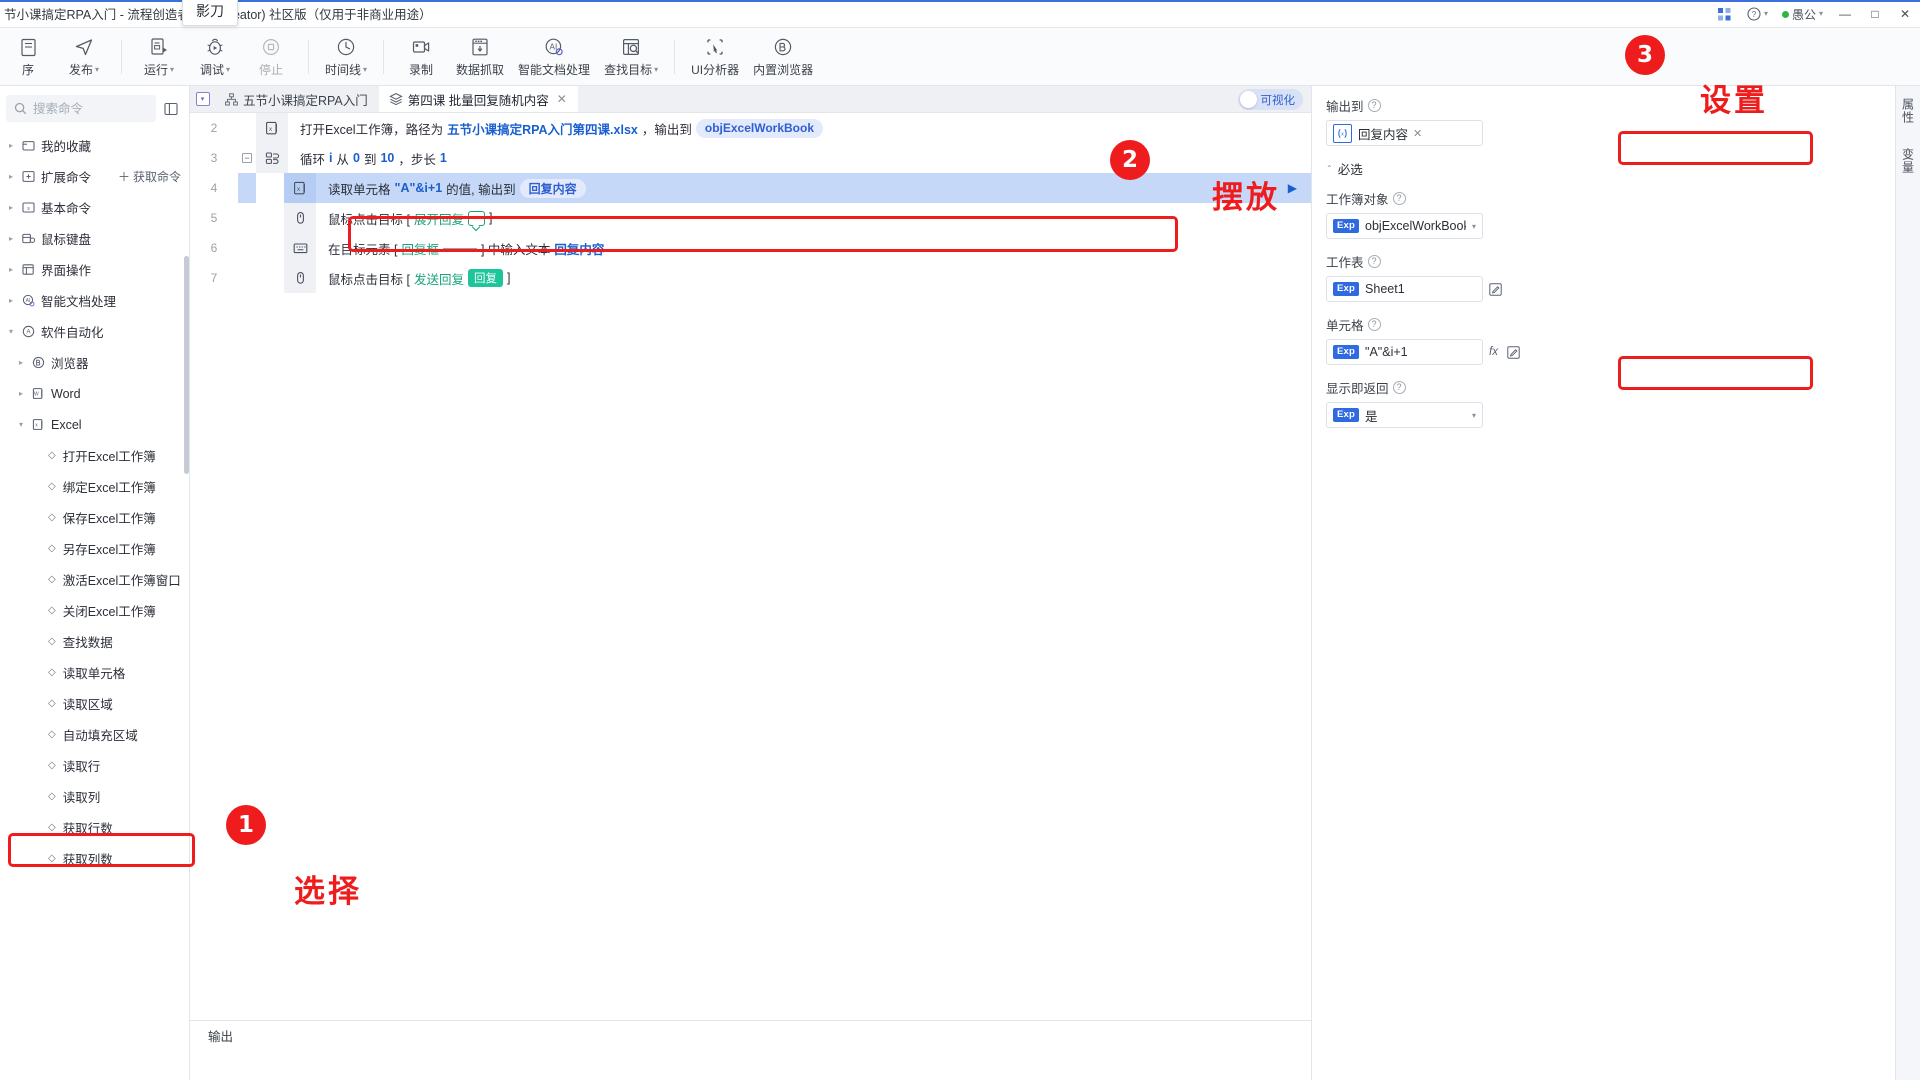 This screenshot has height=1080, width=1920. What do you see at coordinates (478, 99) in the screenshot?
I see `tab-current-flow: 第四课 批量回复随机内容 ✕` at bounding box center [478, 99].